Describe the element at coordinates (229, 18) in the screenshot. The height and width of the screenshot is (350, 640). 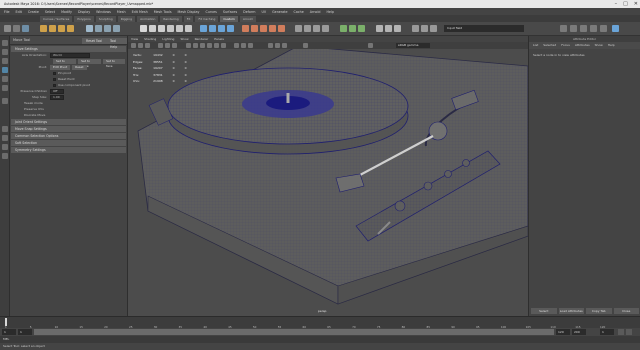
I see `shelf-tab-active: Custom` at that location.